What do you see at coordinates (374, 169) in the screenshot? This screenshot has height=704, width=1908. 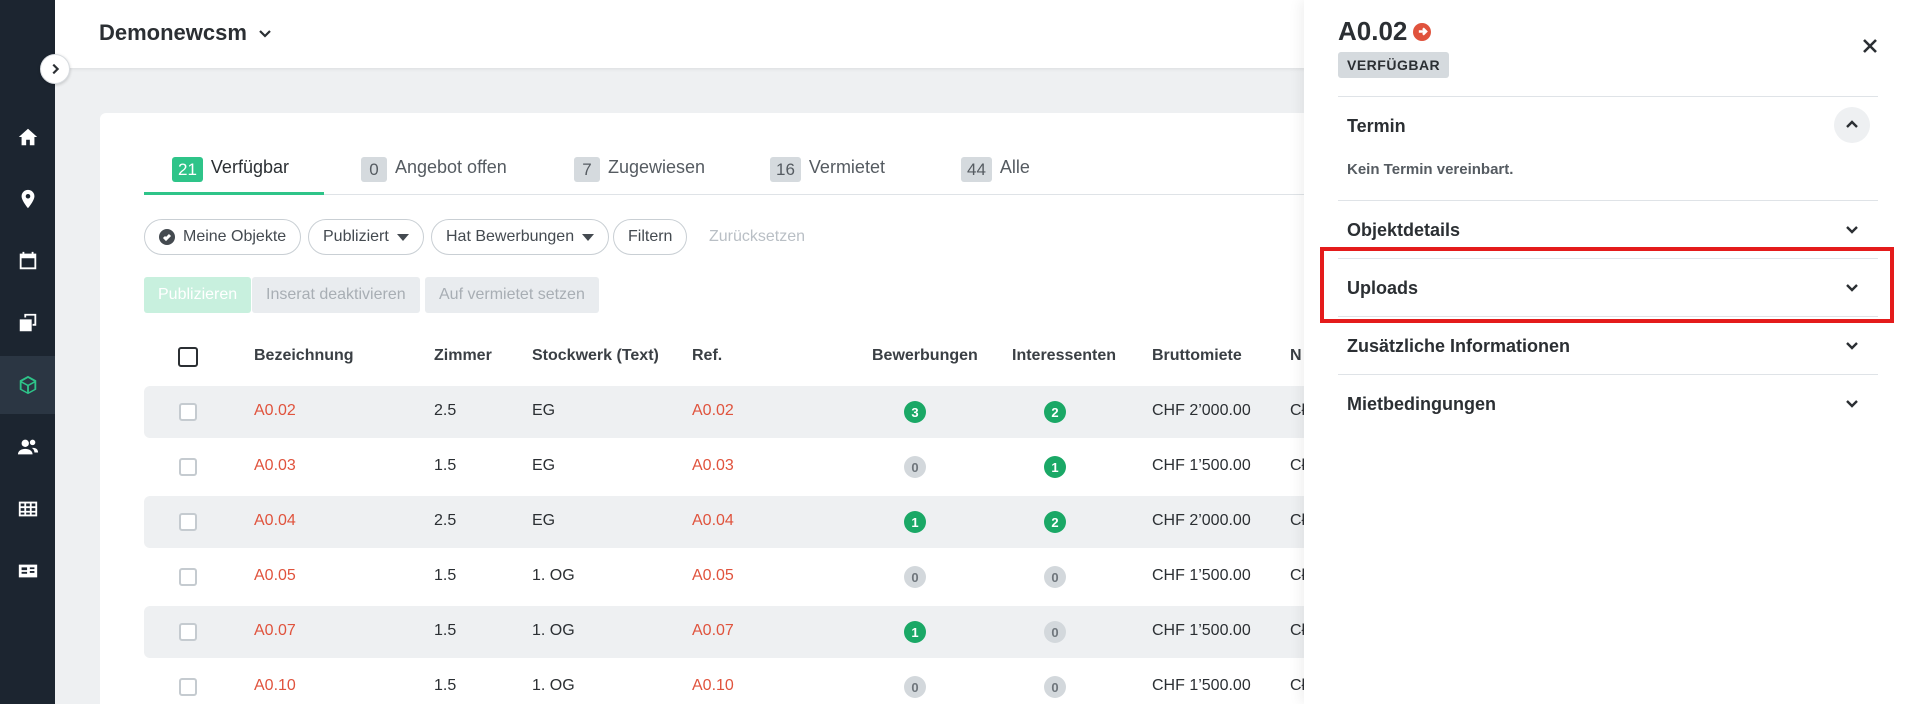 I see `tab-count: 0` at bounding box center [374, 169].